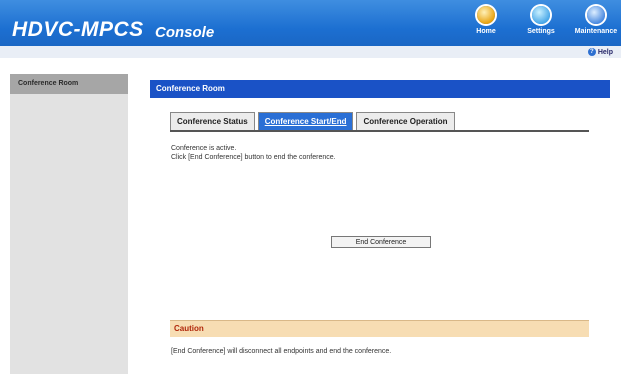 The height and width of the screenshot is (374, 621). Describe the element at coordinates (405, 121) in the screenshot. I see `tab-conference-operation: Conference Operation` at that location.